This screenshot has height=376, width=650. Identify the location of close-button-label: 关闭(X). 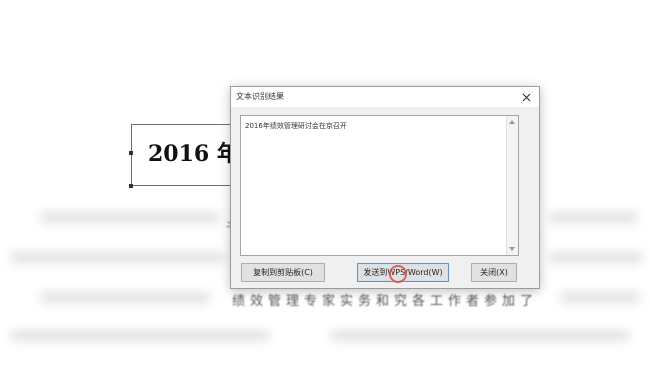
(494, 272).